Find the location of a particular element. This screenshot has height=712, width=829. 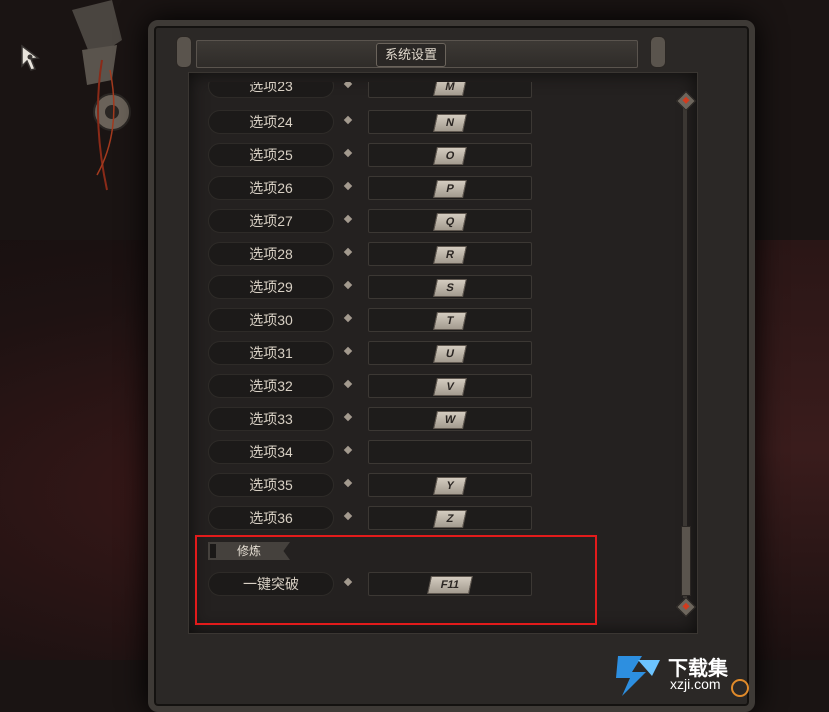

keybind-slot: W is located at coordinates (450, 419).